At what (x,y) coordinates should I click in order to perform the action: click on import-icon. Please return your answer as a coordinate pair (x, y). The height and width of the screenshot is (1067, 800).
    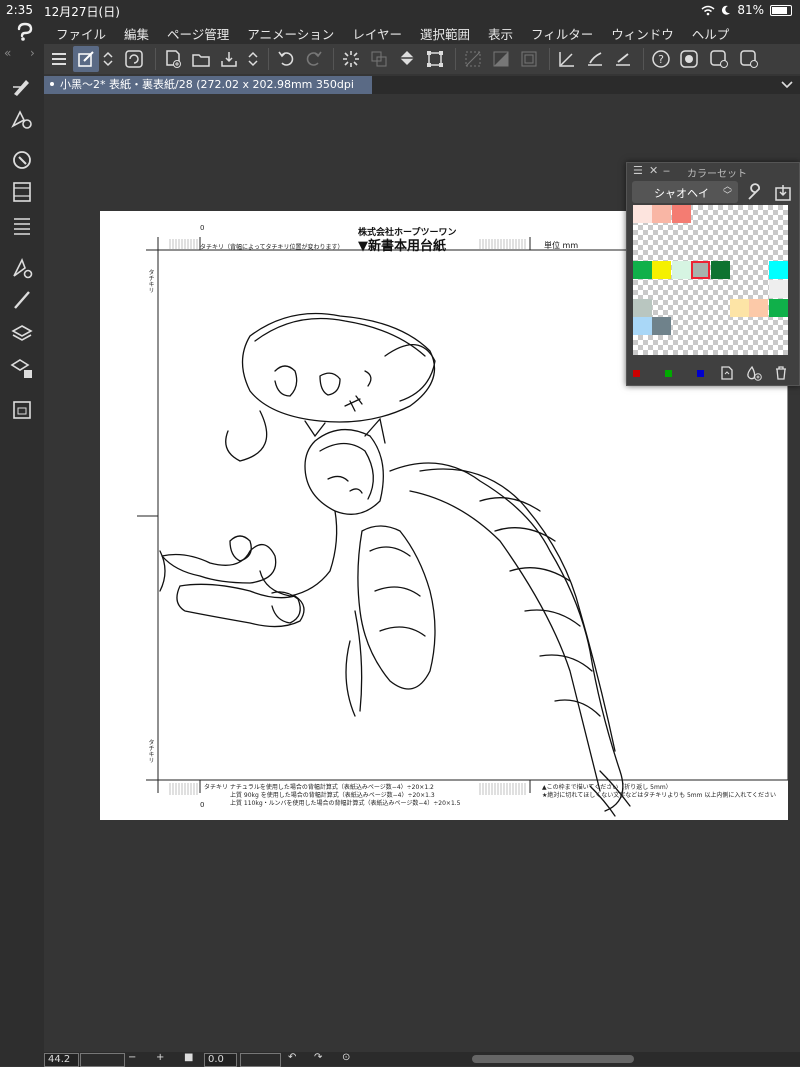
    Looking at the image, I should click on (783, 193).